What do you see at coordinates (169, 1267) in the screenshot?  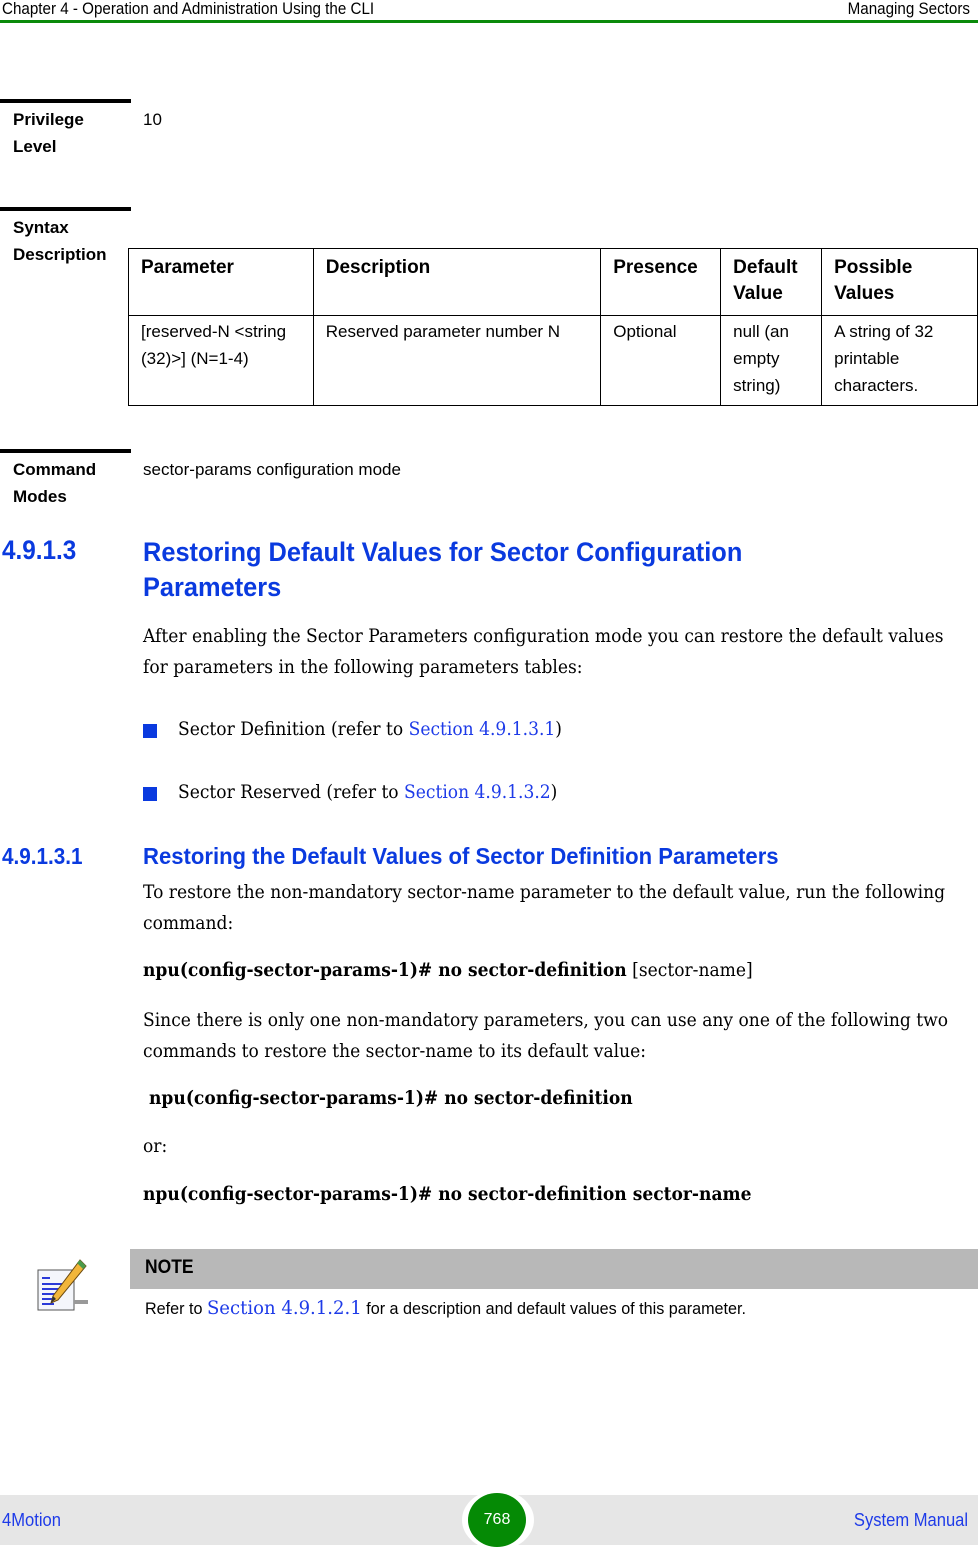 I see `note-title: NOTE` at bounding box center [169, 1267].